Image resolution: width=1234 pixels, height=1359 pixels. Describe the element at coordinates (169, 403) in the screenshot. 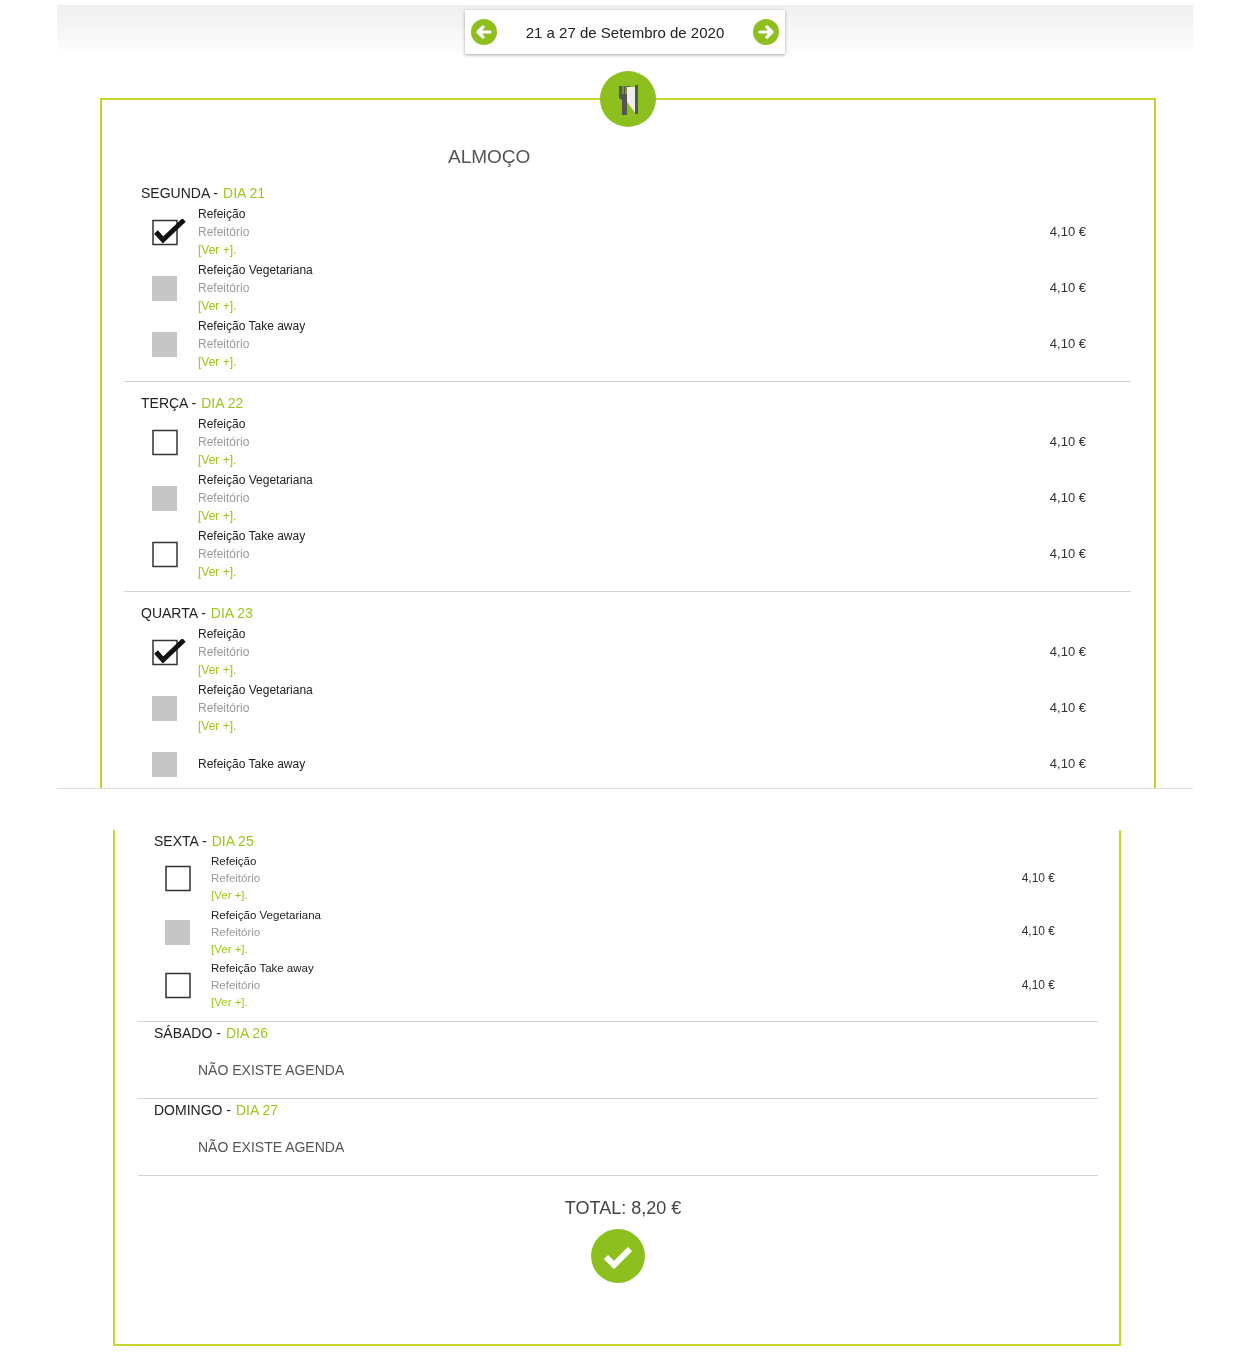

I see `day-name: TERÇA -` at that location.